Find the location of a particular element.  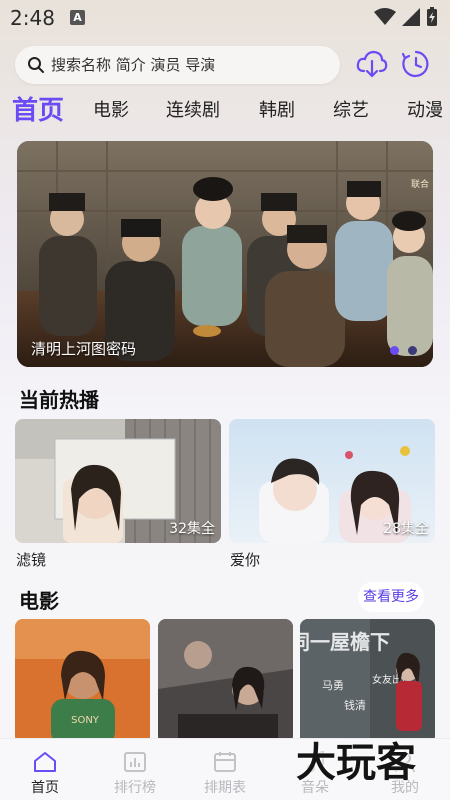

carousel-indicator is located at coordinates (403, 350).